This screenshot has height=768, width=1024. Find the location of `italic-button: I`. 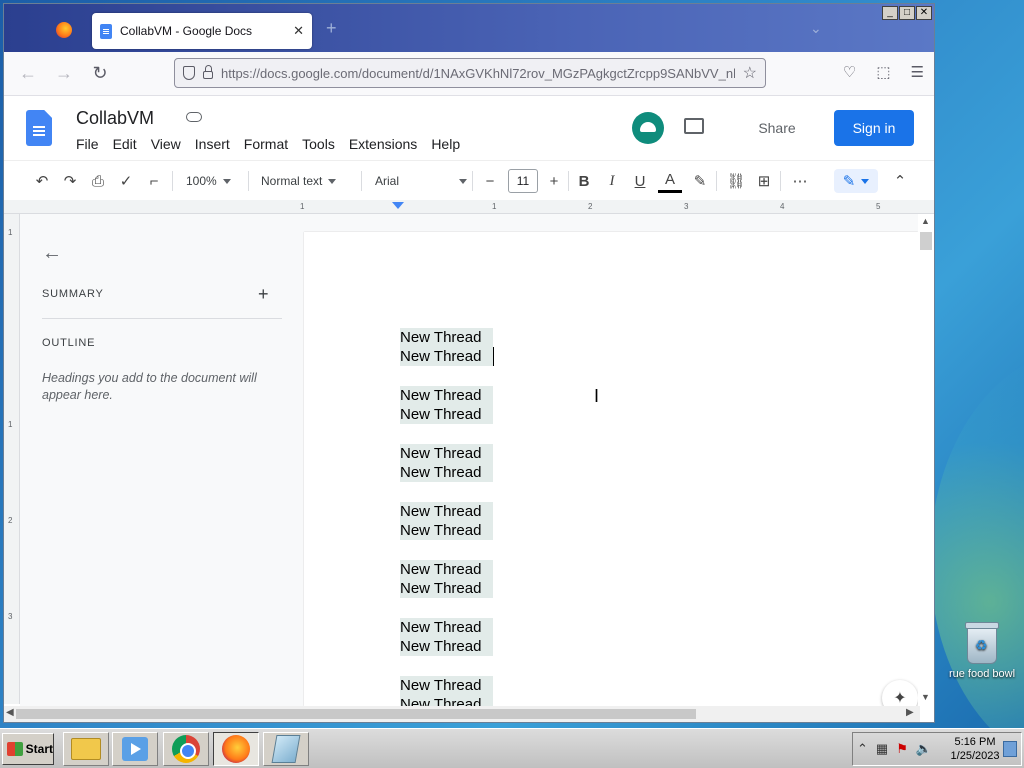

italic-button: I is located at coordinates (612, 181).